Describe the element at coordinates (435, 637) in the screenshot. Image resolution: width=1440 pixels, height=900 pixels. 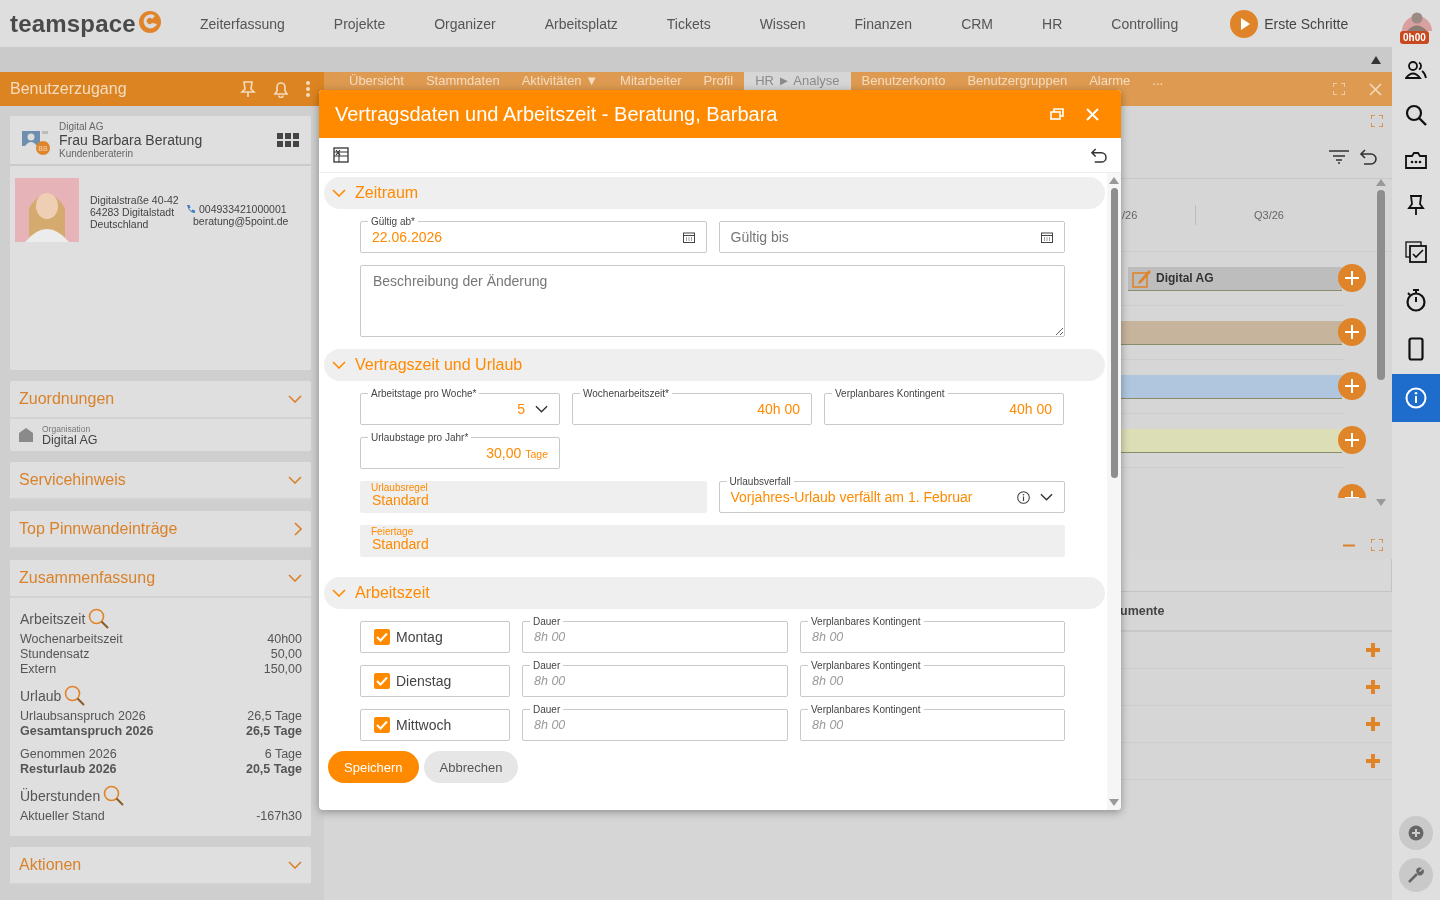
I see `day-checkbox: Montag` at that location.